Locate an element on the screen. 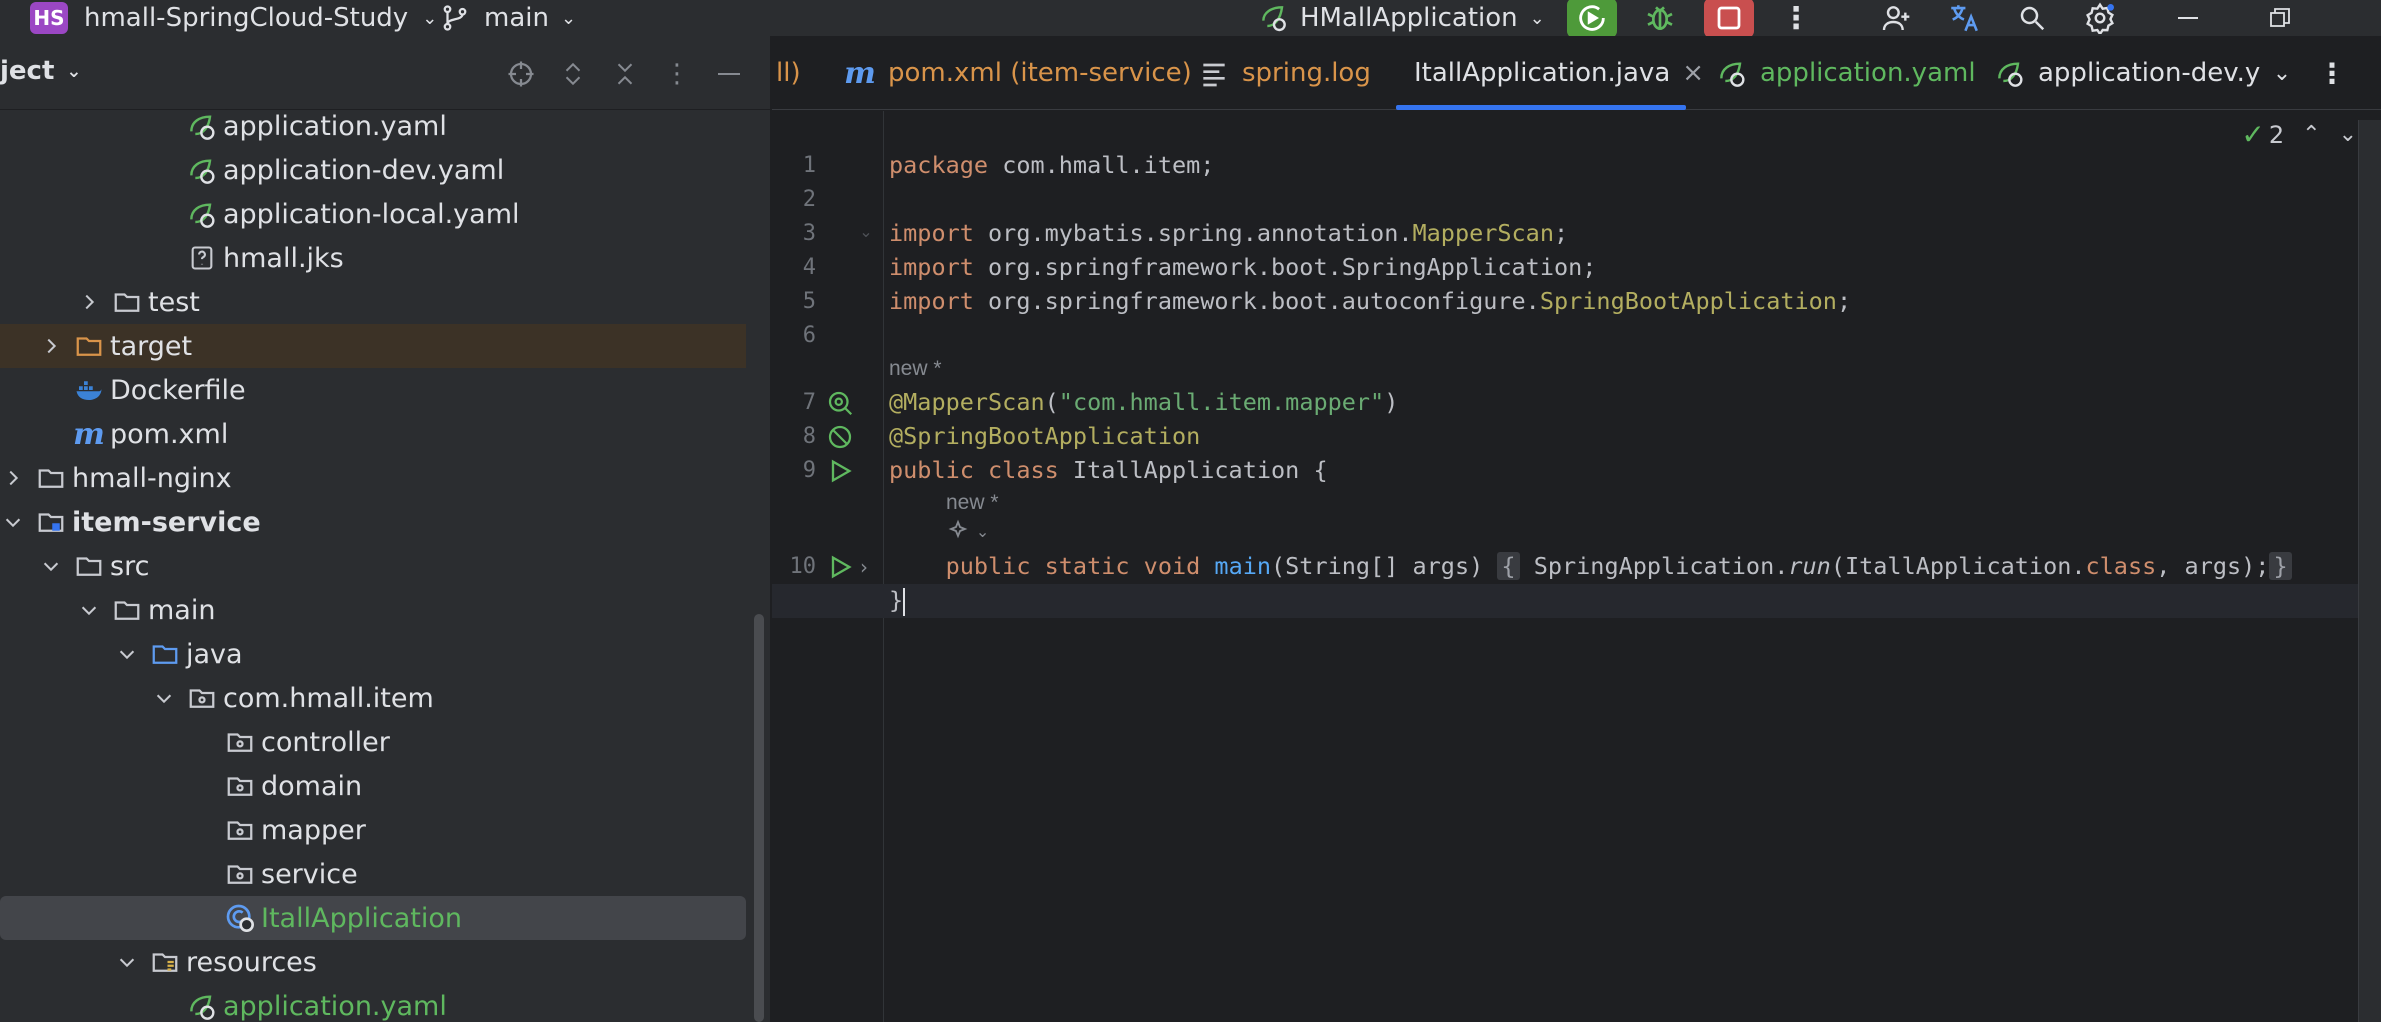 The width and height of the screenshot is (2381, 1022). tab-pom-xml: m pom.xml (item-service) is located at coordinates (1018, 73).